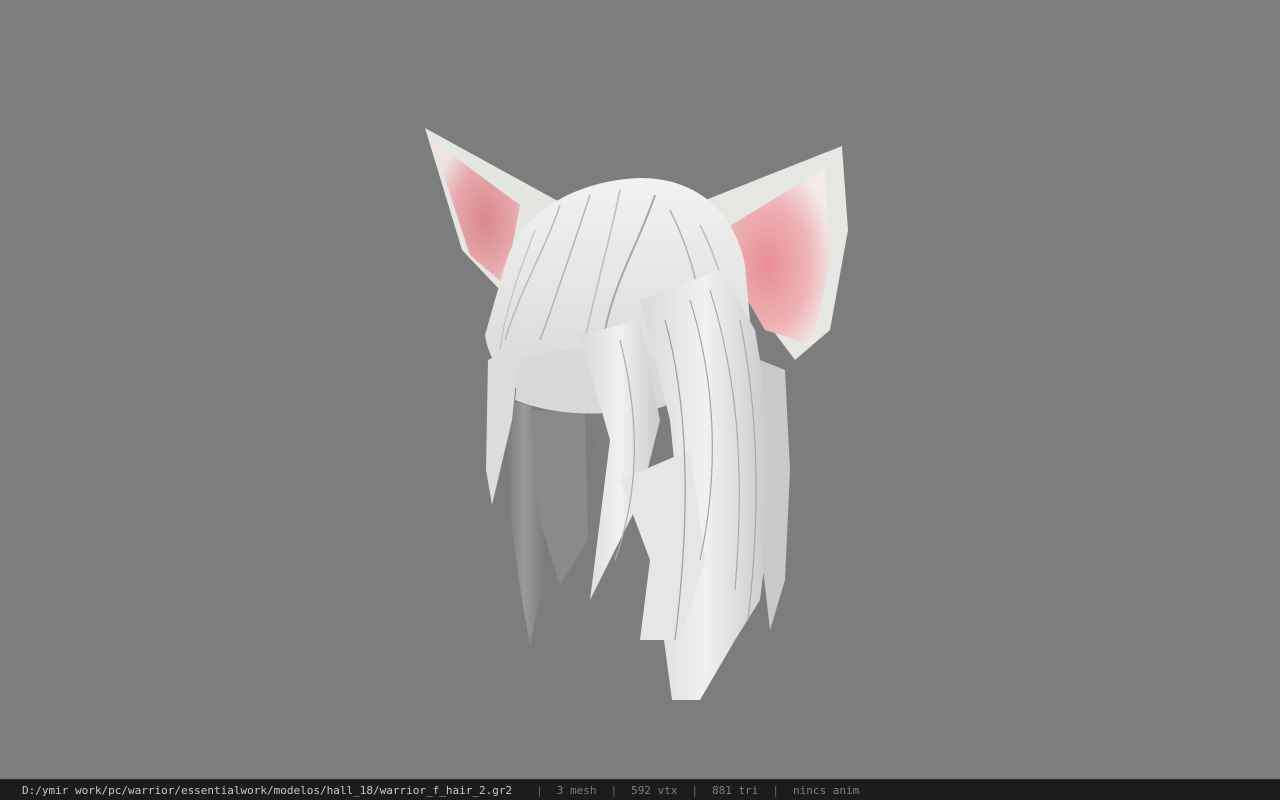  Describe the element at coordinates (654, 790) in the screenshot. I see `vertex-count: 592 vtx` at that location.